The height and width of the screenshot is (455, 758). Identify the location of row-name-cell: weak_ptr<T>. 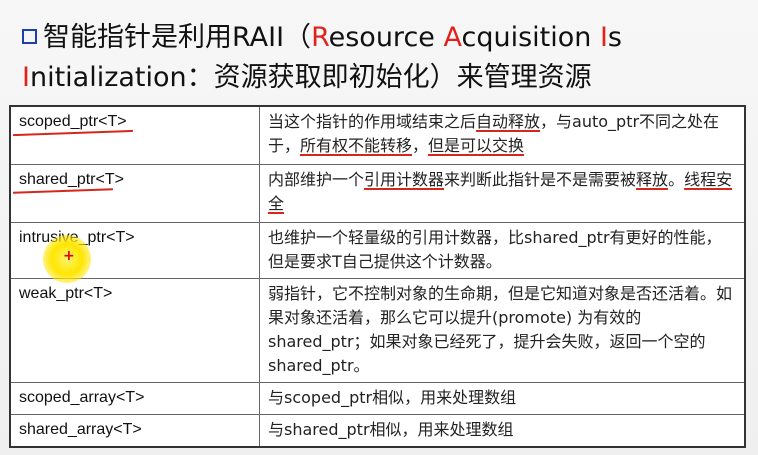
(134, 330).